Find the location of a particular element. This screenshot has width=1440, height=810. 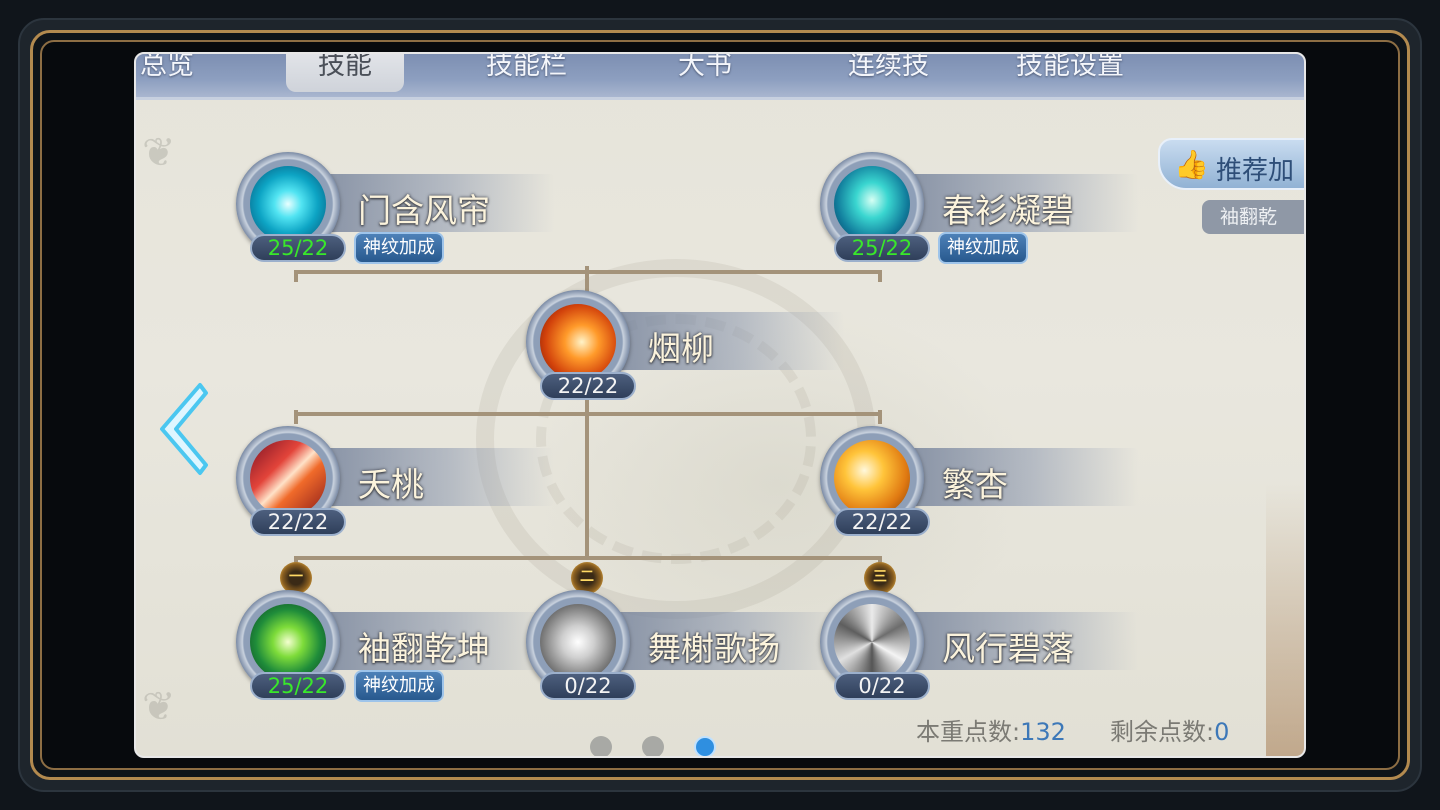

thumbs-up-icon: 👍 is located at coordinates (1191, 164).